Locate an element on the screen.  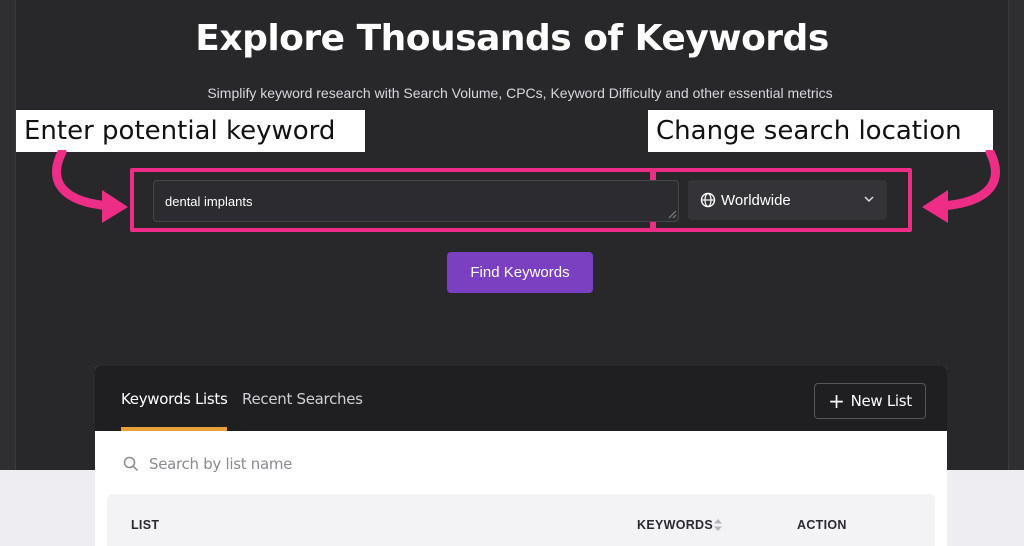
sort-icon is located at coordinates (718, 525).